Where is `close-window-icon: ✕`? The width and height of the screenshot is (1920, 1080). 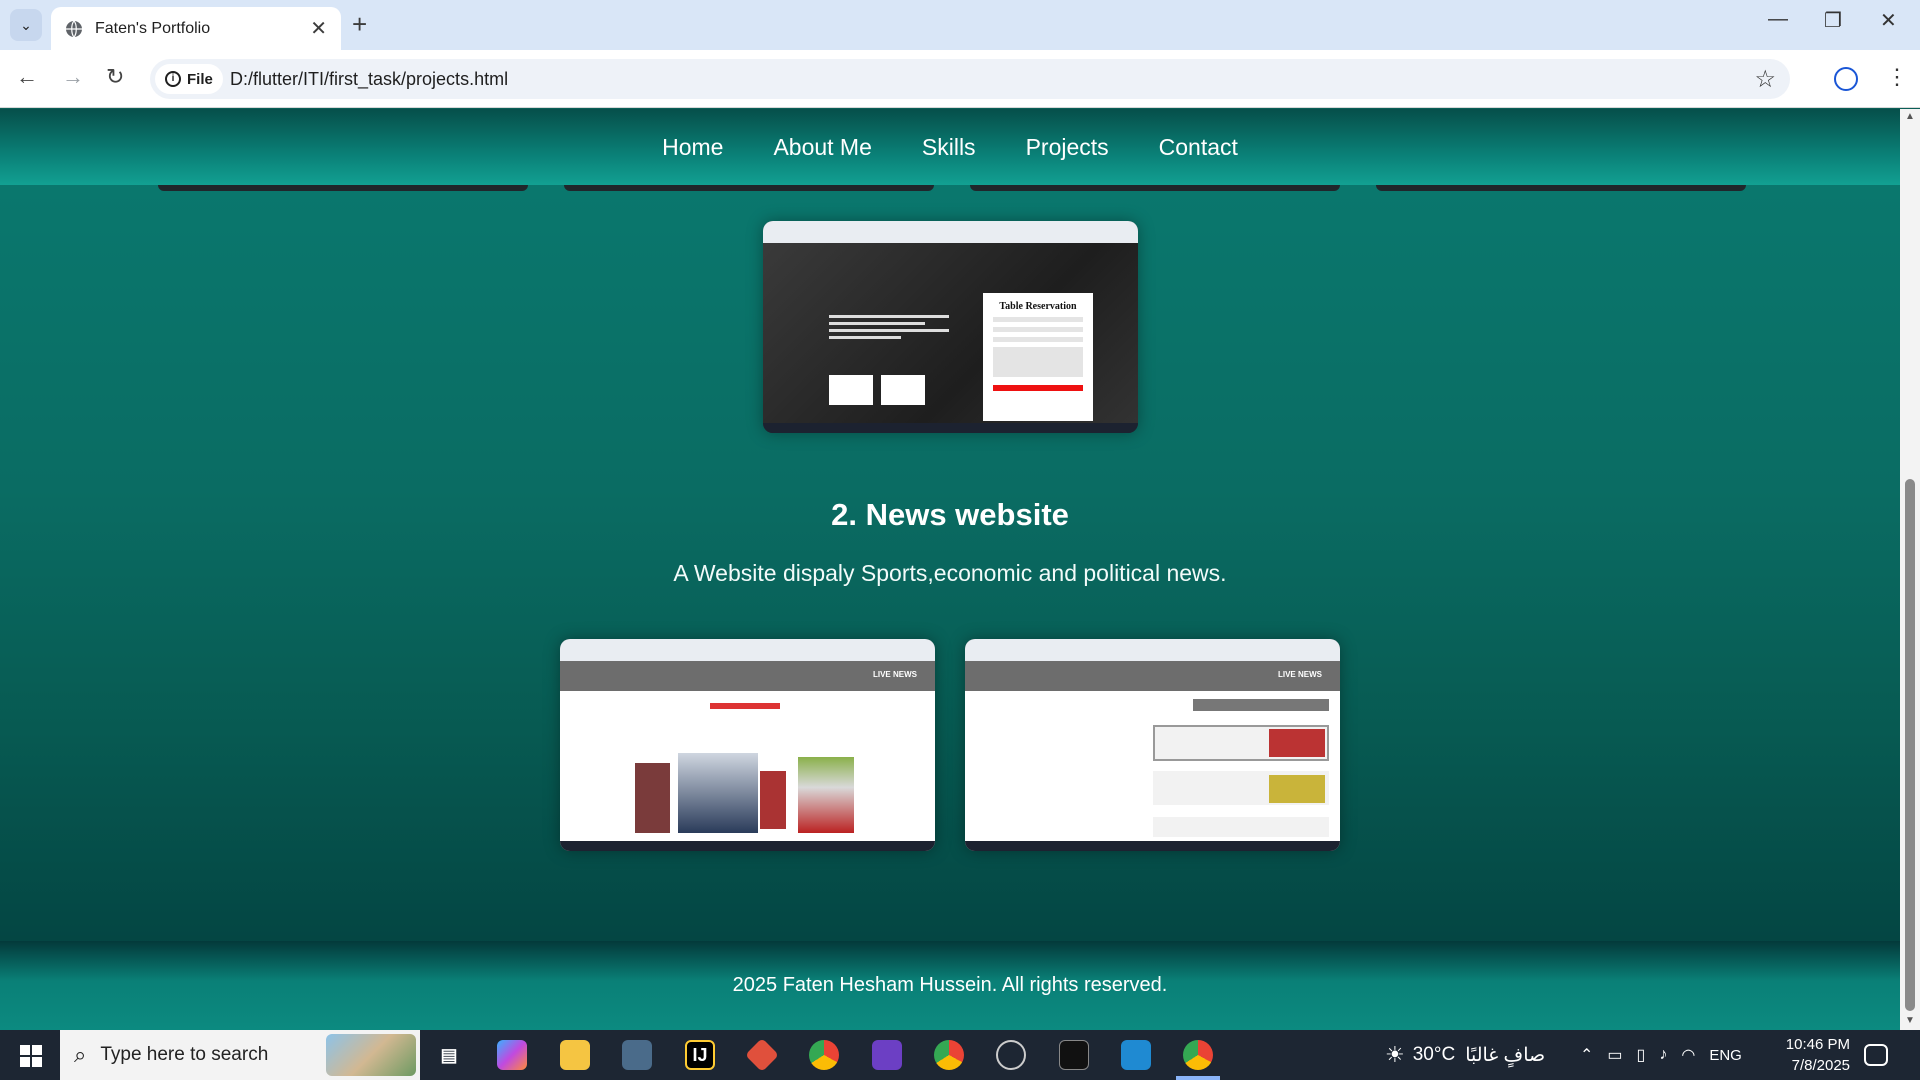
close-window-icon: ✕ is located at coordinates (1888, 20).